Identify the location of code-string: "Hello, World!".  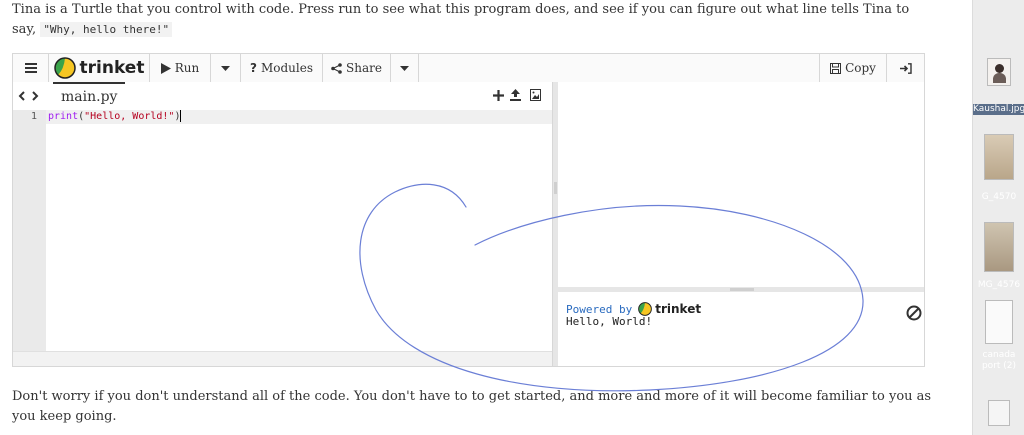
(129, 116).